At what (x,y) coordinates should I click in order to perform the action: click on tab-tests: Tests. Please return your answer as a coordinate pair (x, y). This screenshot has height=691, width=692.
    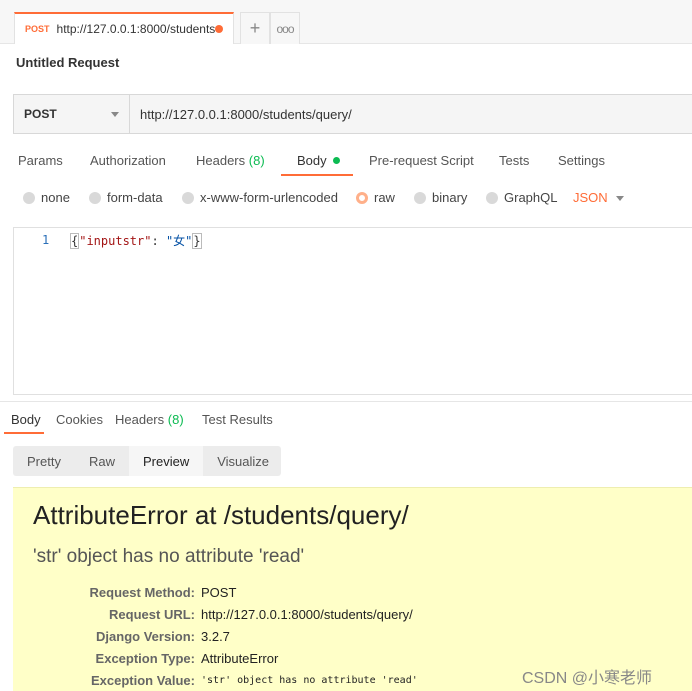
    Looking at the image, I should click on (514, 160).